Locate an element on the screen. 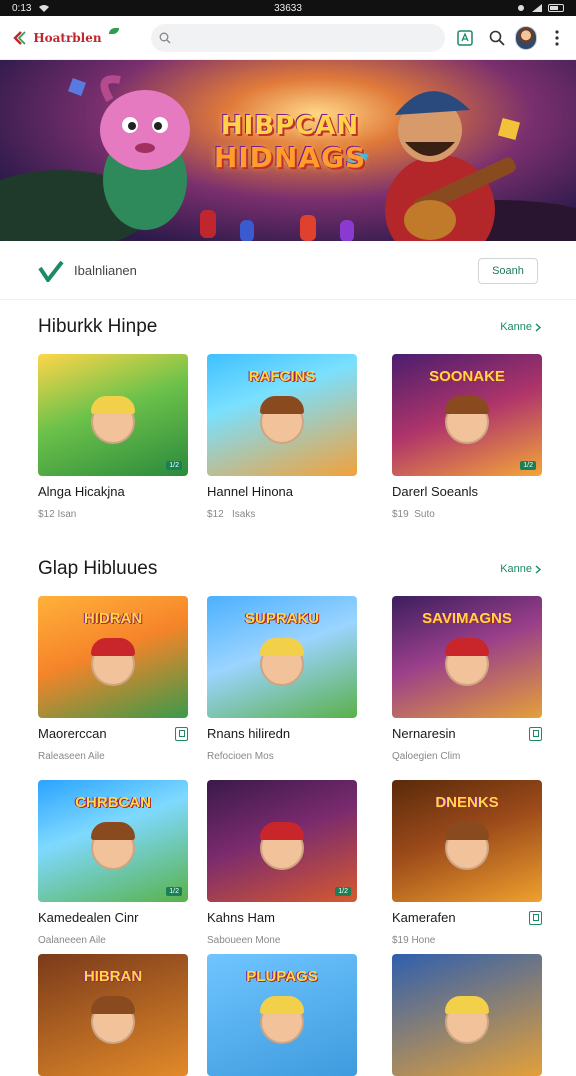 The image size is (576, 1076). game-title: Kamedealen Cinr is located at coordinates (88, 917).